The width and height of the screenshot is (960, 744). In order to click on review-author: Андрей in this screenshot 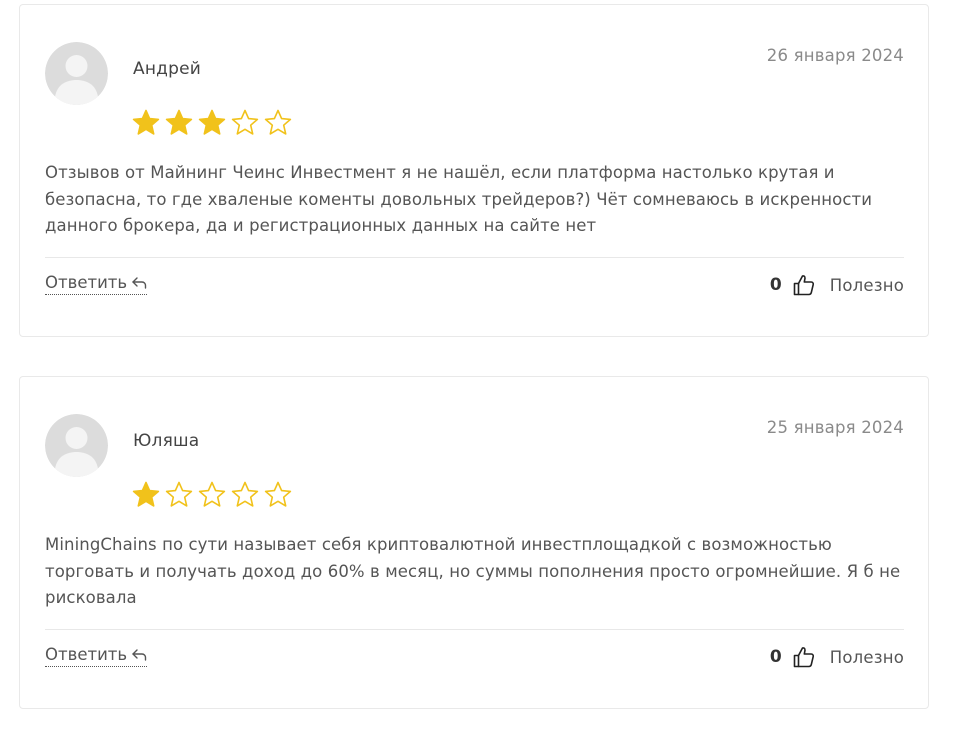, I will do `click(167, 69)`.